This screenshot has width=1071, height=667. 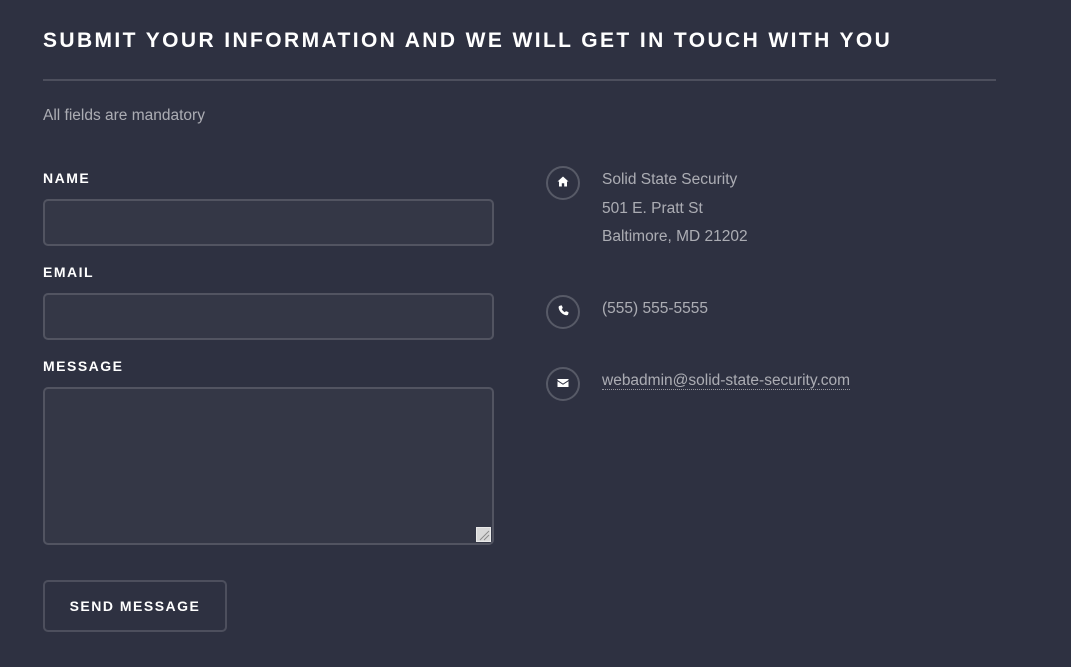 What do you see at coordinates (519, 80) in the screenshot?
I see `divider` at bounding box center [519, 80].